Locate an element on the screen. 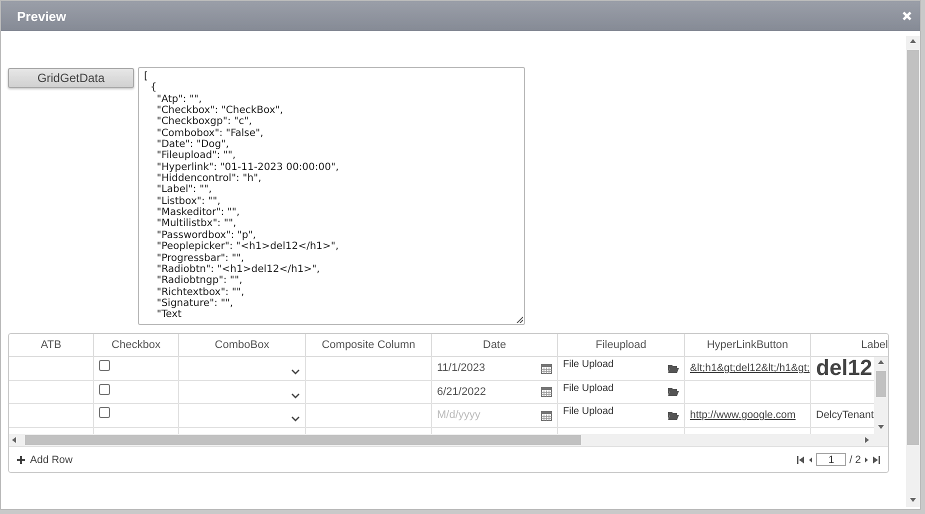 The height and width of the screenshot is (514, 925). hyperlink: &lt;h1&gt;del12&lt;/h1&gt; is located at coordinates (750, 368).